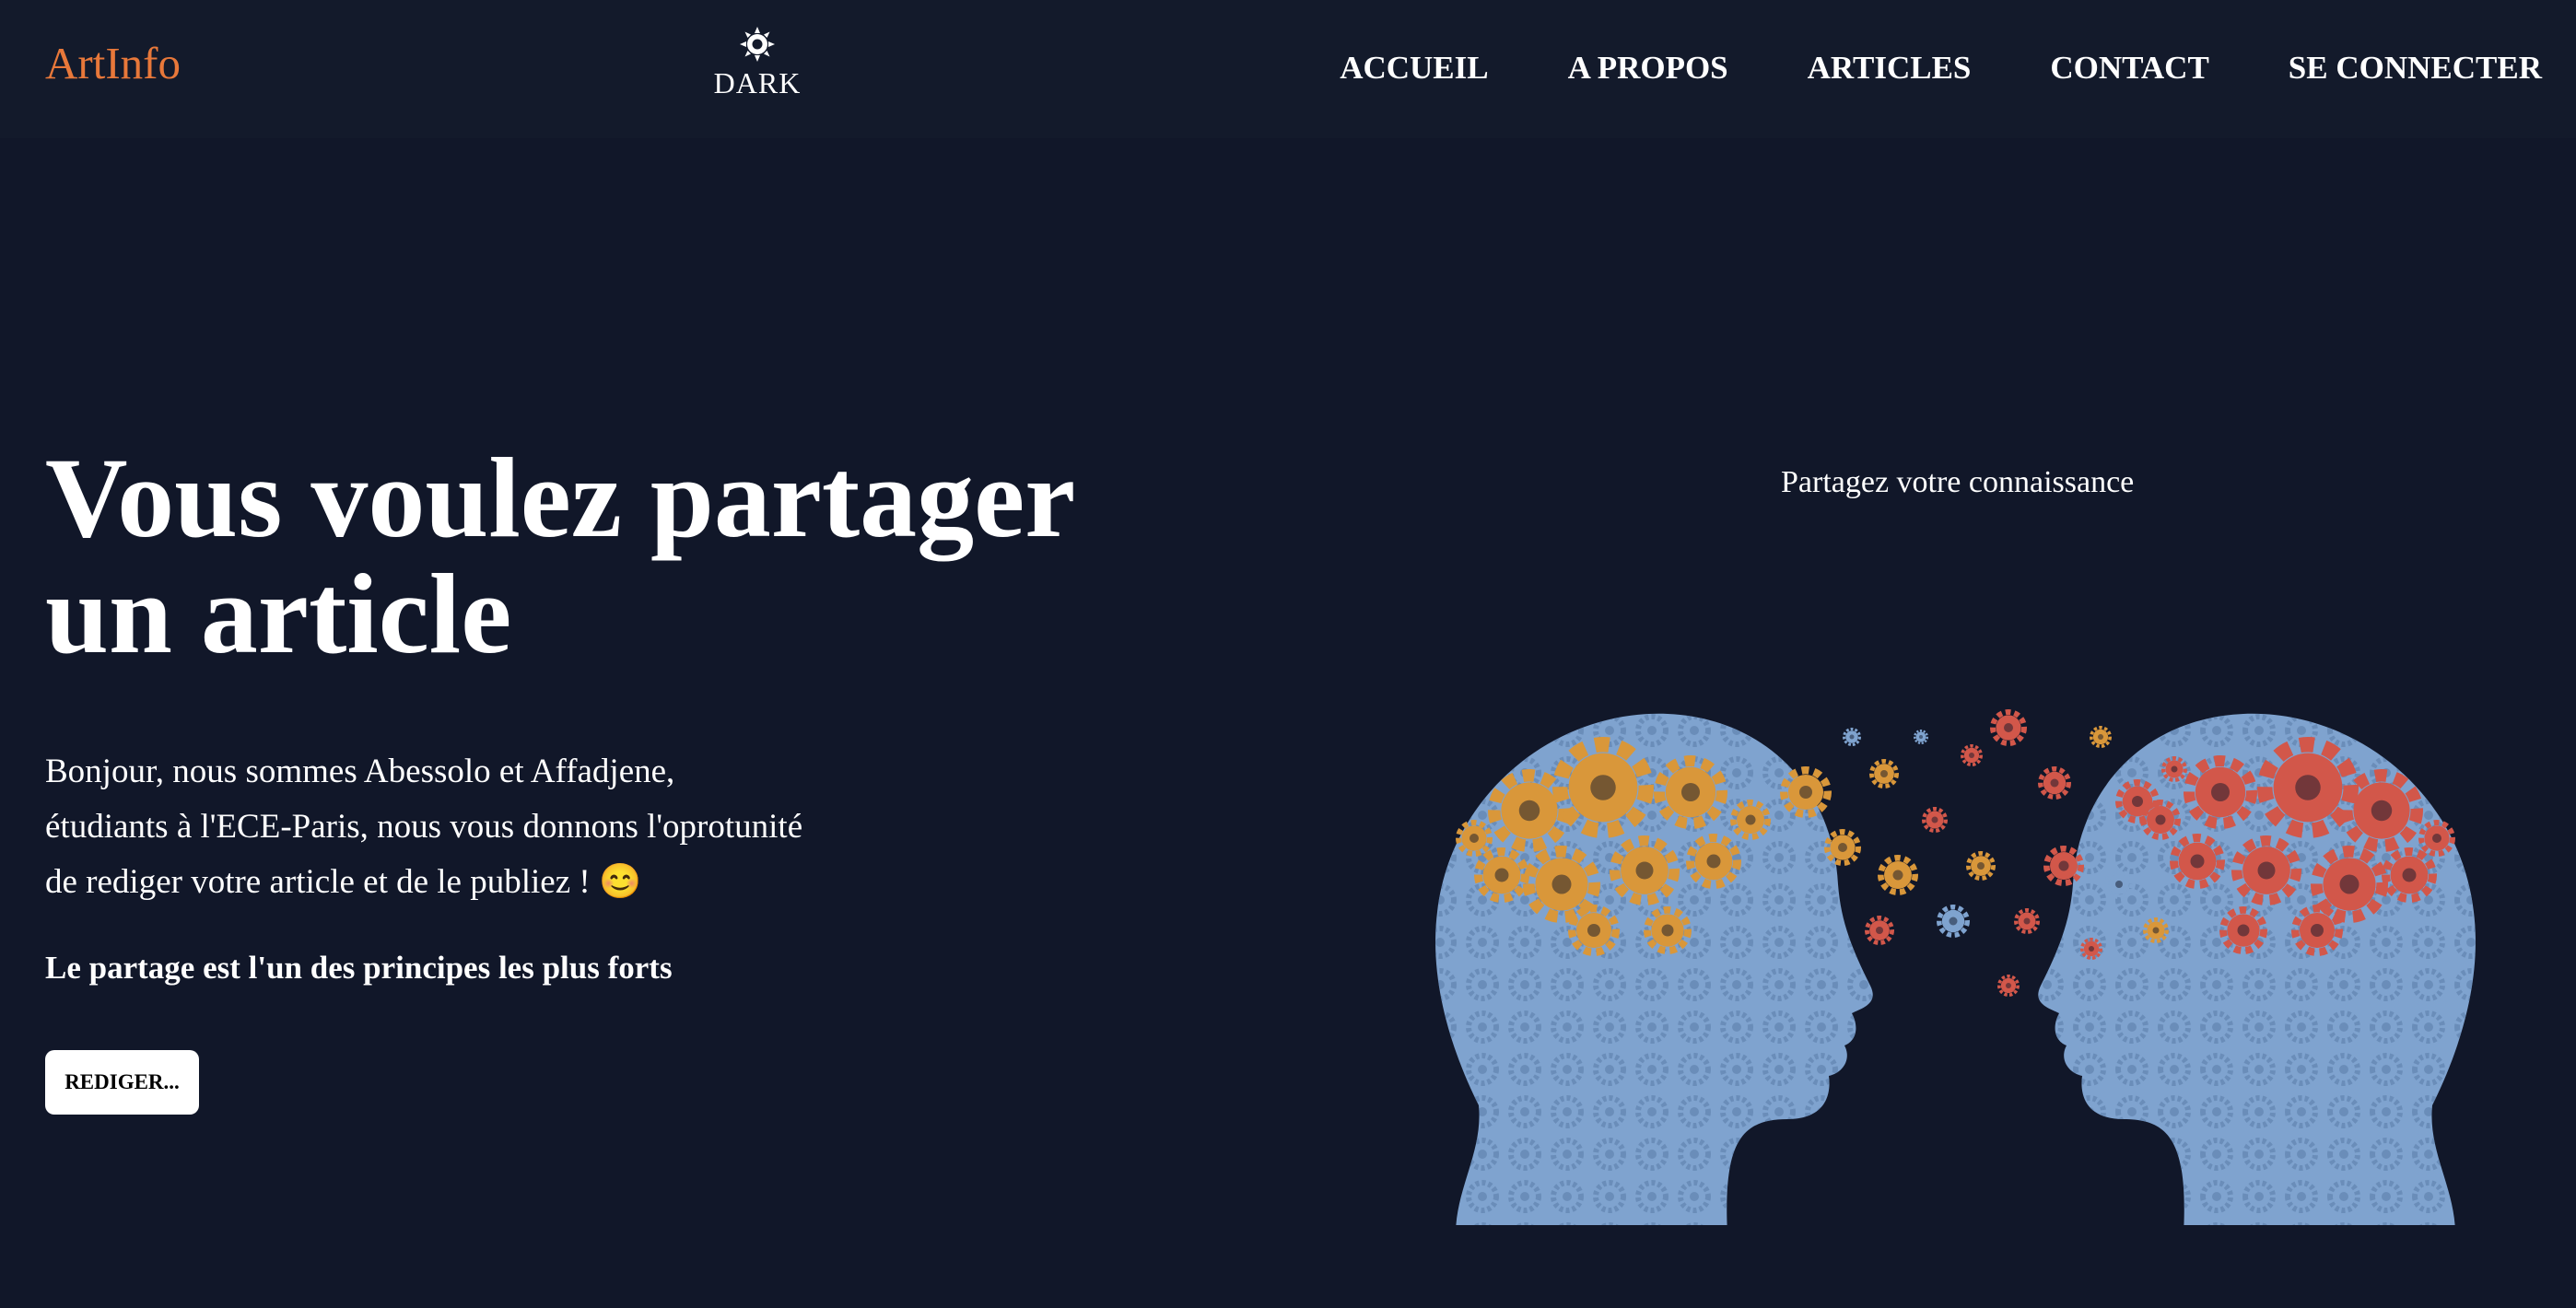 The image size is (2576, 1308). What do you see at coordinates (757, 82) in the screenshot?
I see `theme-label: DARK` at bounding box center [757, 82].